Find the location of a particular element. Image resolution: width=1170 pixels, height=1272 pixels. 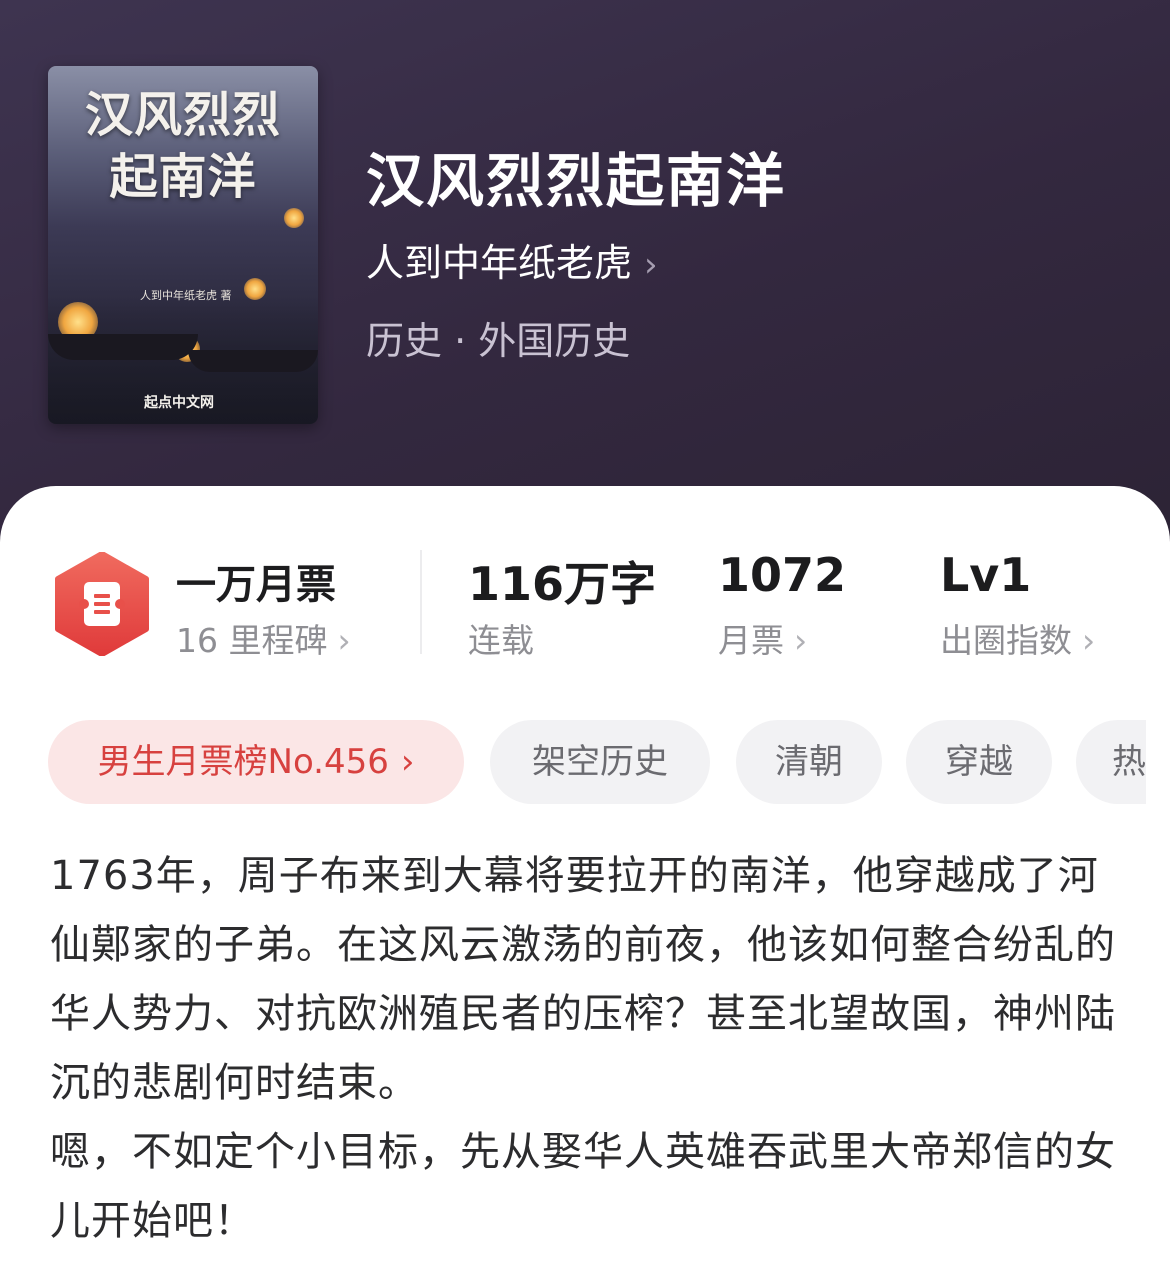

description-paragraph: 嗯，不如定个小目标，先从娶华人英雄吞武里大帝郑信的女儿开始吧！ is located at coordinates (583, 1186).